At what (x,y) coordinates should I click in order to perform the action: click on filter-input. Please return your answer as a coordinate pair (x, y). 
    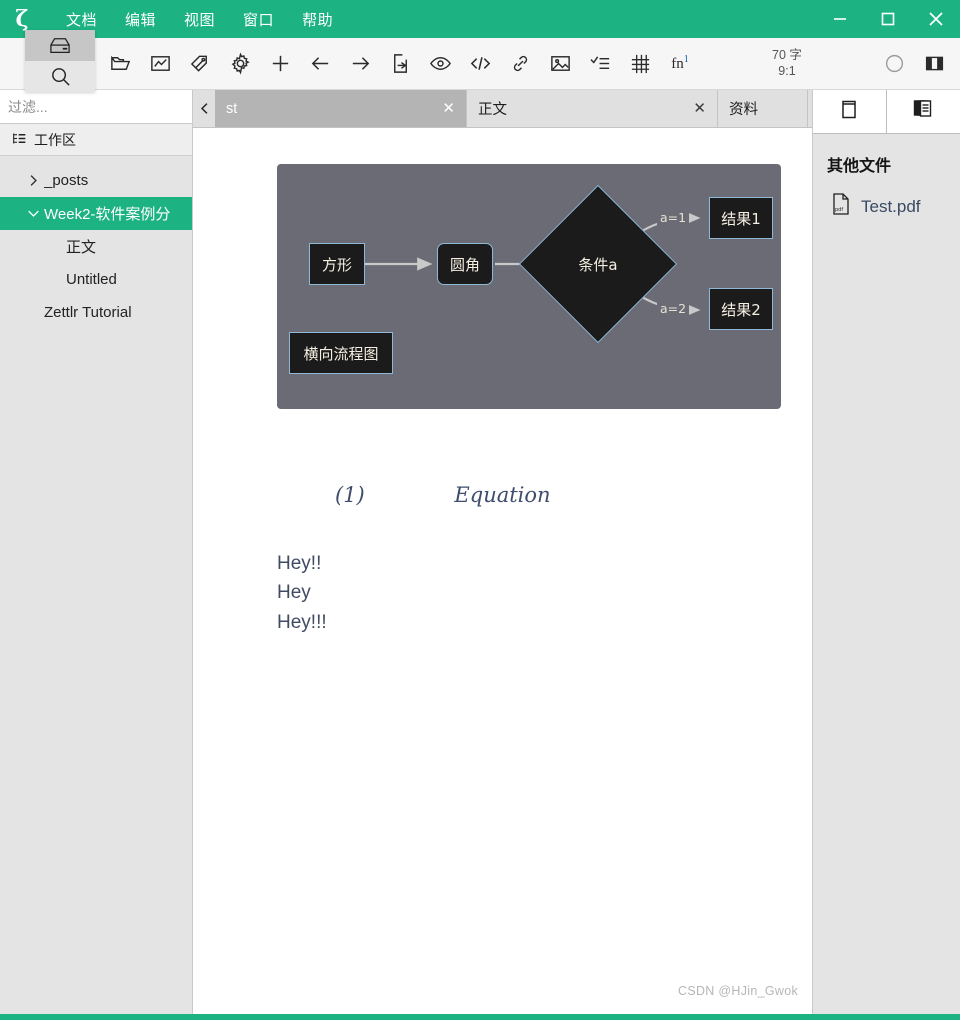
    Looking at the image, I should click on (96, 106).